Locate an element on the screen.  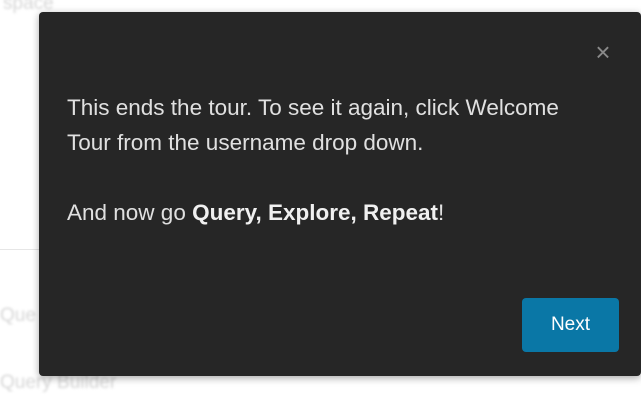
tour-message-prefix: And now go is located at coordinates (130, 212).